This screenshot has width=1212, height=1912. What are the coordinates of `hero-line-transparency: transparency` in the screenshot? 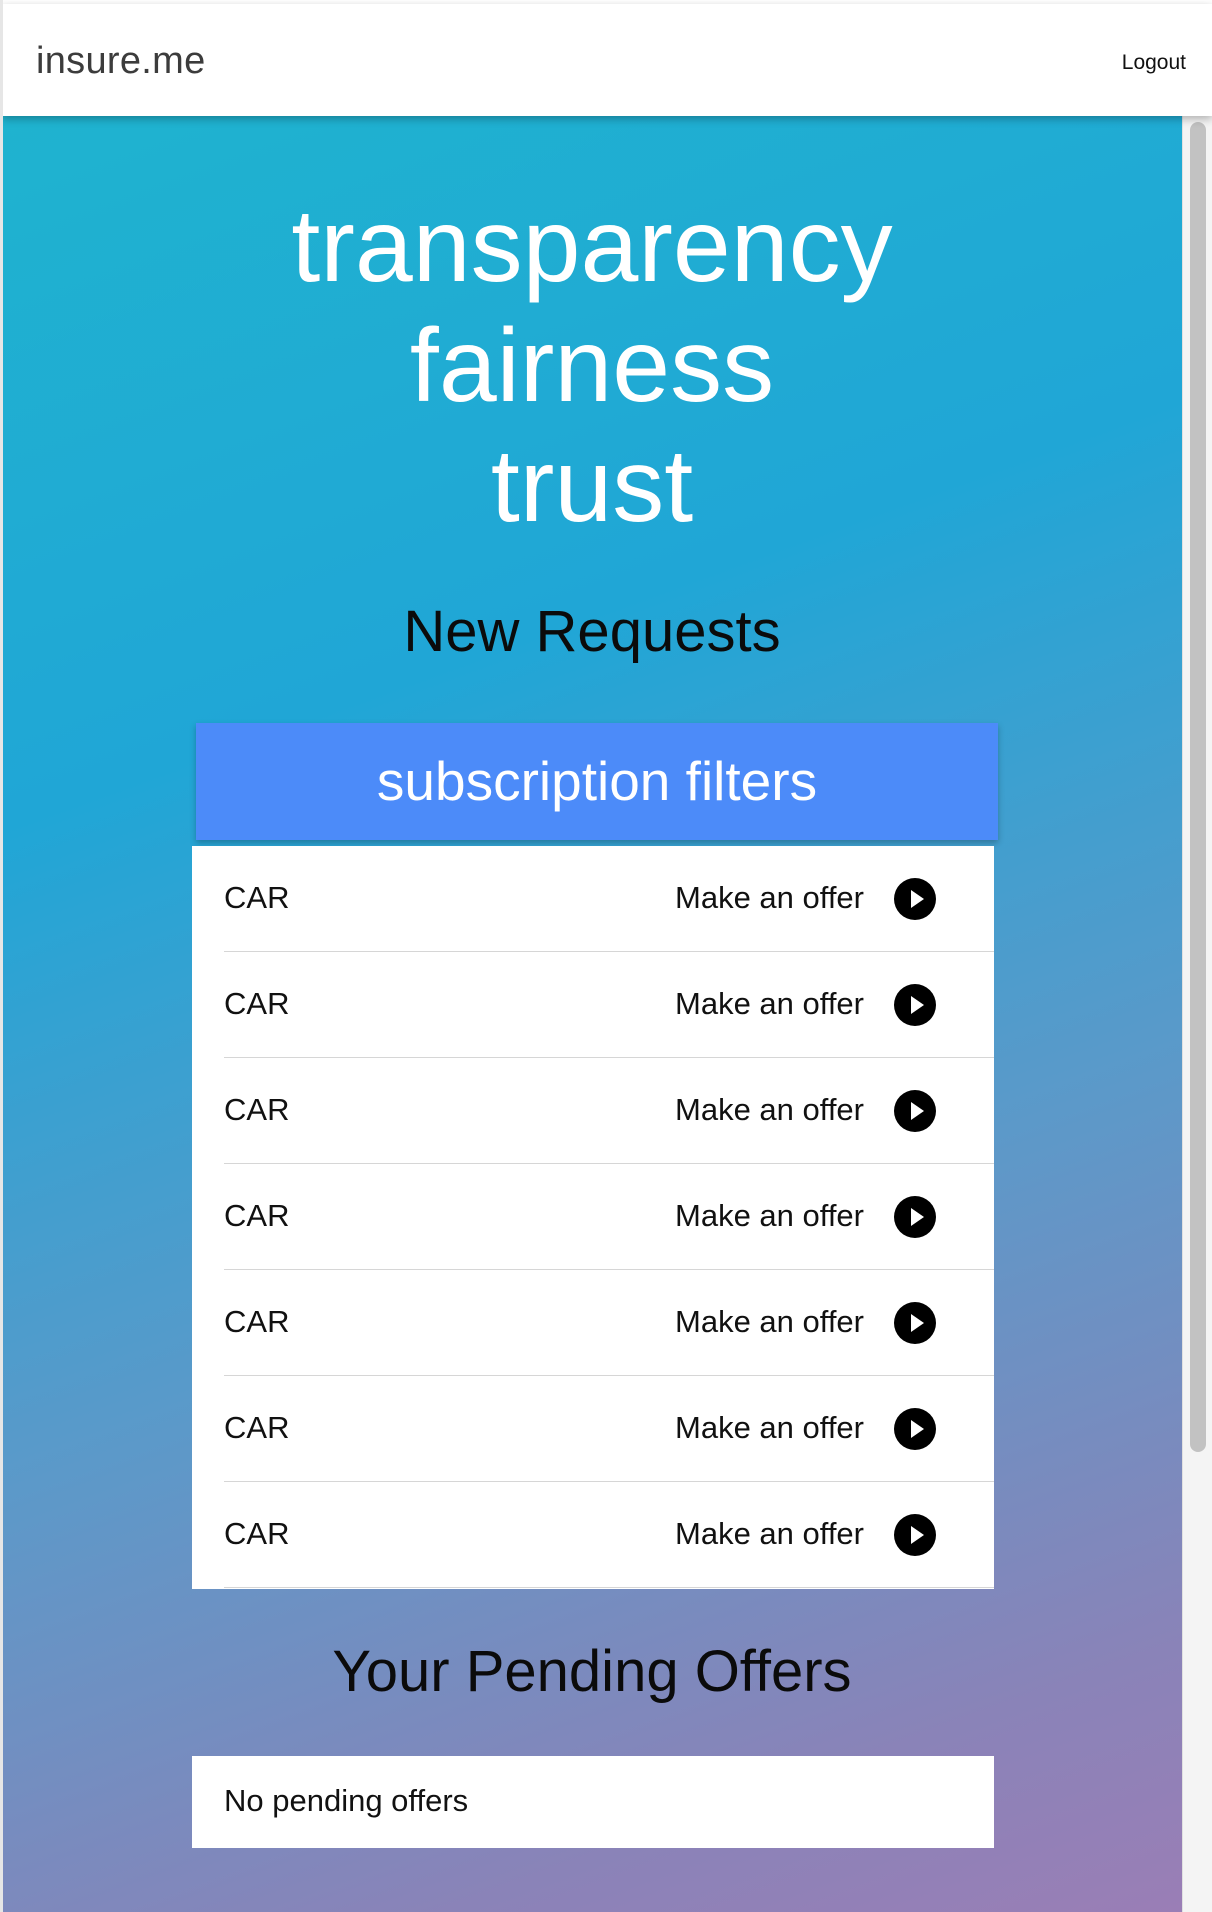 It's located at (592, 246).